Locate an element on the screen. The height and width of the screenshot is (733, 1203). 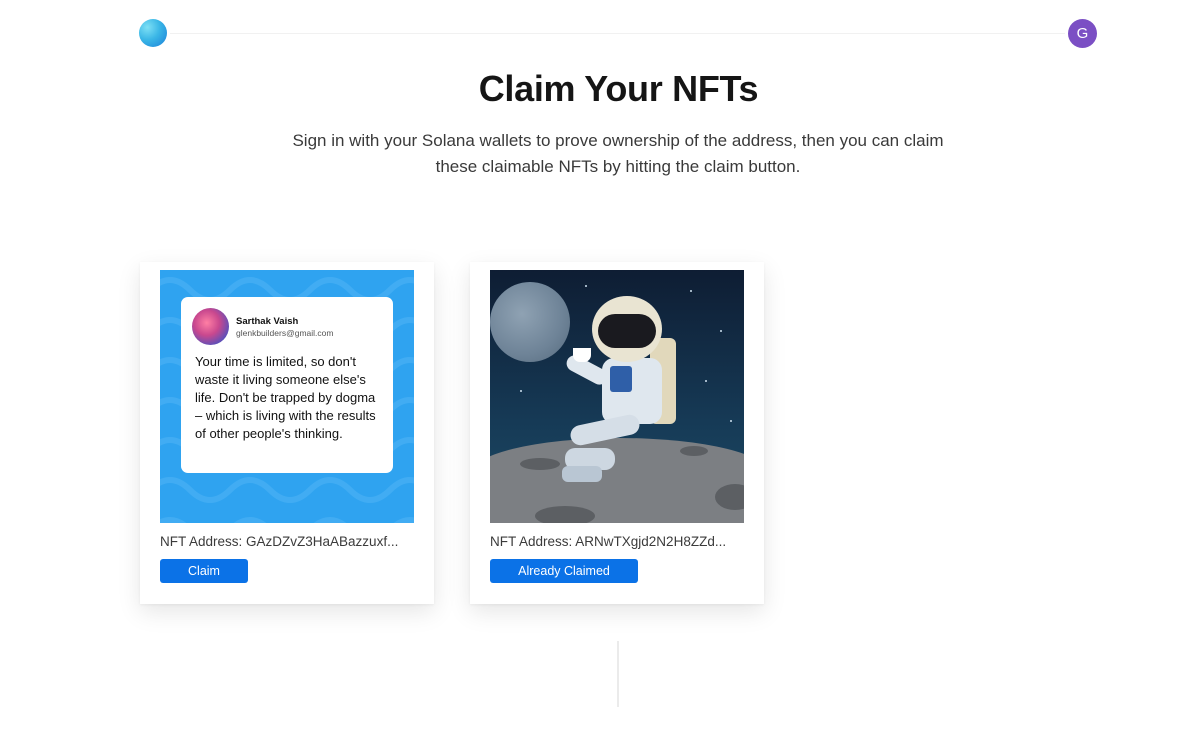
page-title: Claim Your NFTs is located at coordinates (618, 88).